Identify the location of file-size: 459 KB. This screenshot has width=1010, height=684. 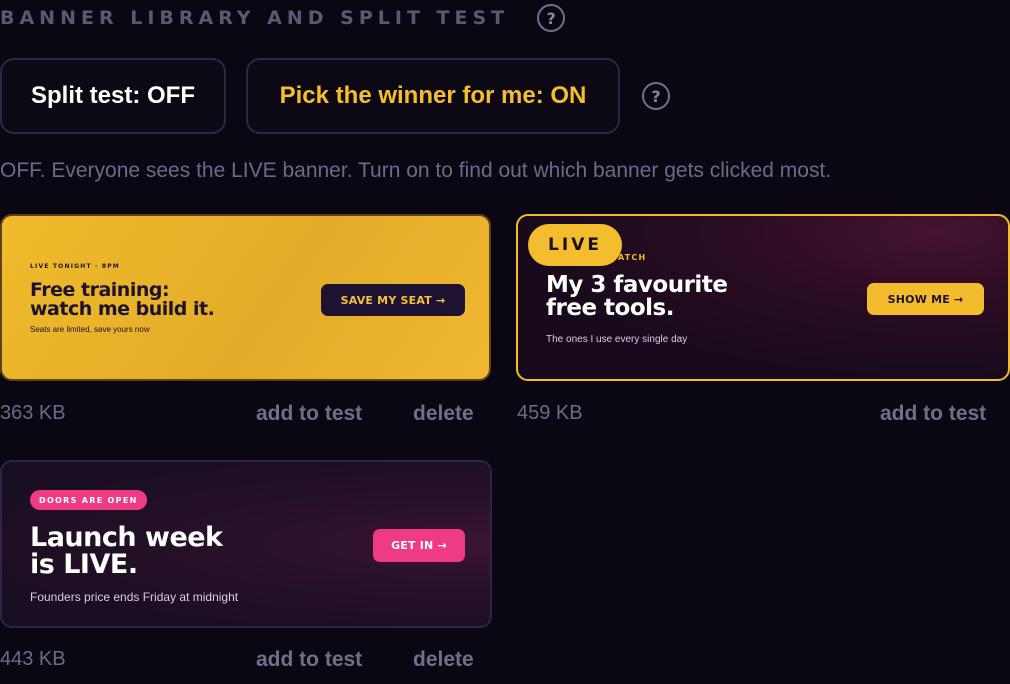
(550, 413).